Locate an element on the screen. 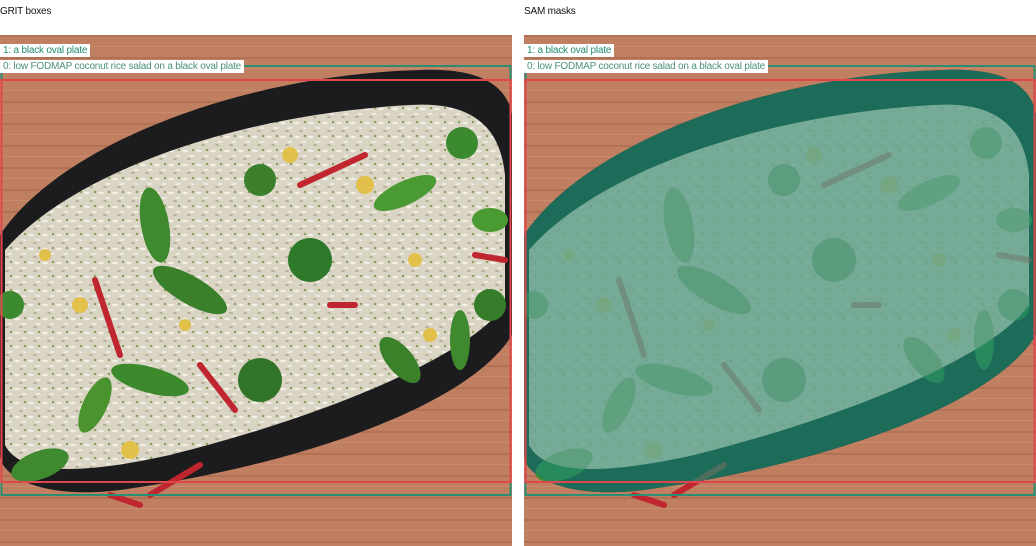  right-panel-title: SAM masks is located at coordinates (550, 11).